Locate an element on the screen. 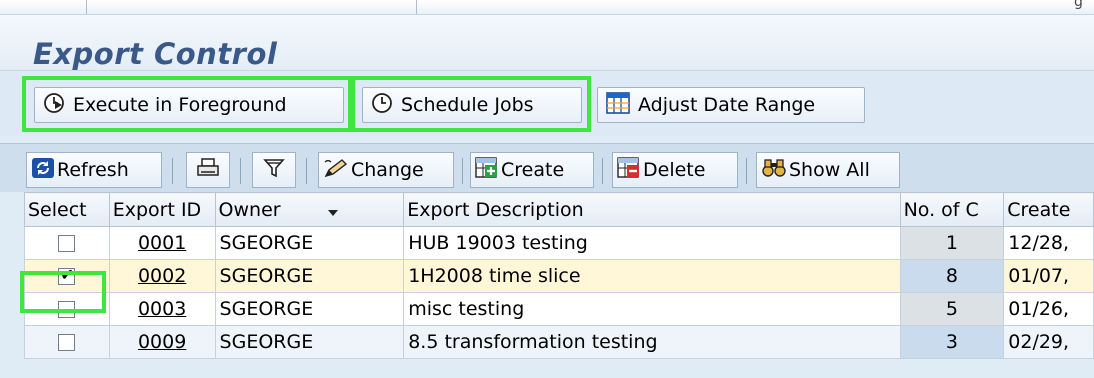  filter-icon is located at coordinates (274, 170).